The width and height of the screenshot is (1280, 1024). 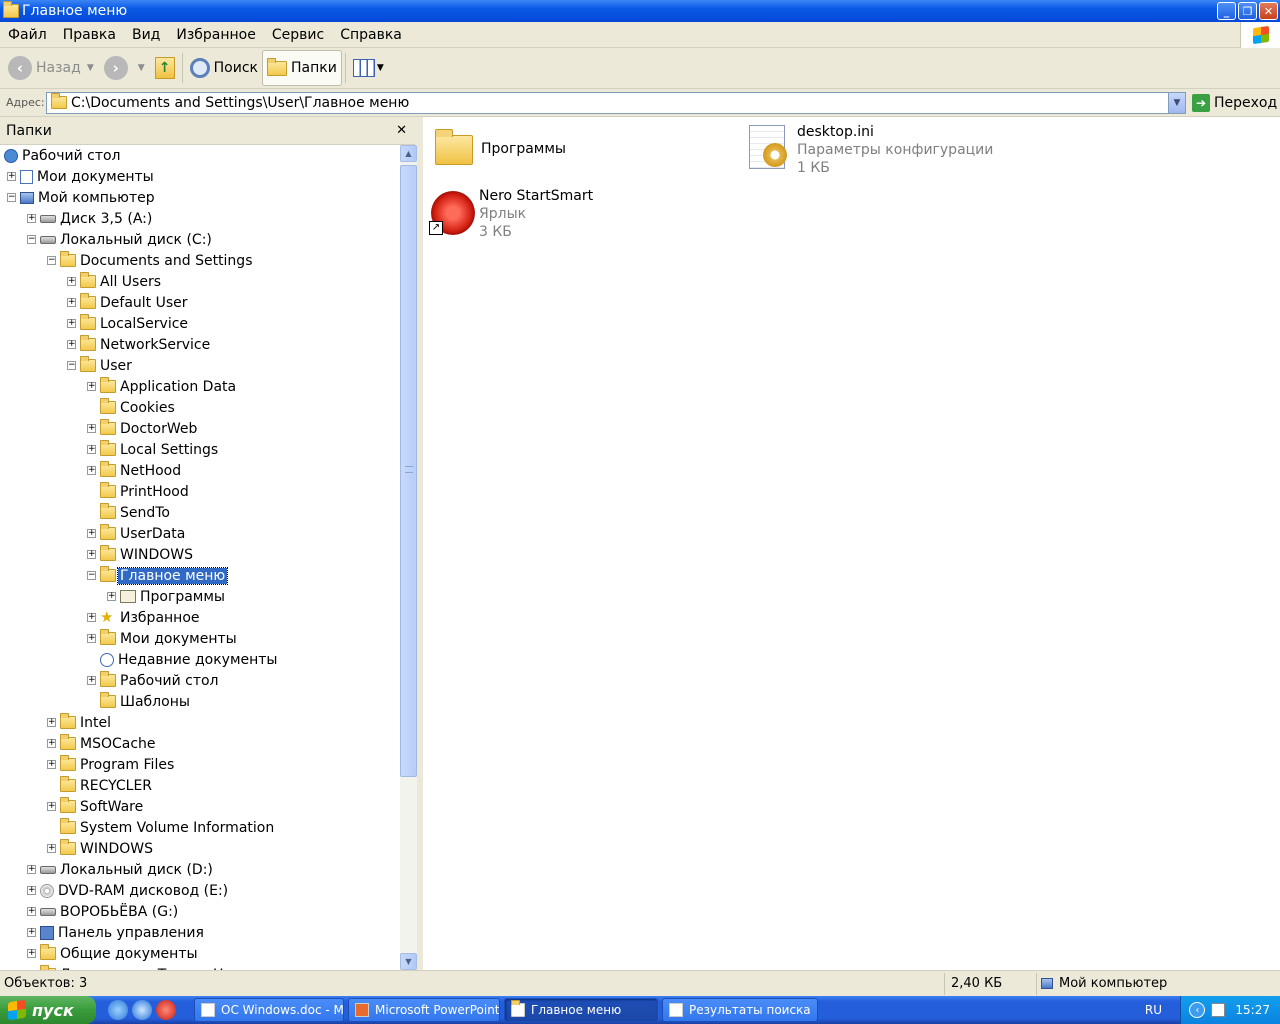 I want to click on tree-item: Cookies, so click(x=200, y=407).